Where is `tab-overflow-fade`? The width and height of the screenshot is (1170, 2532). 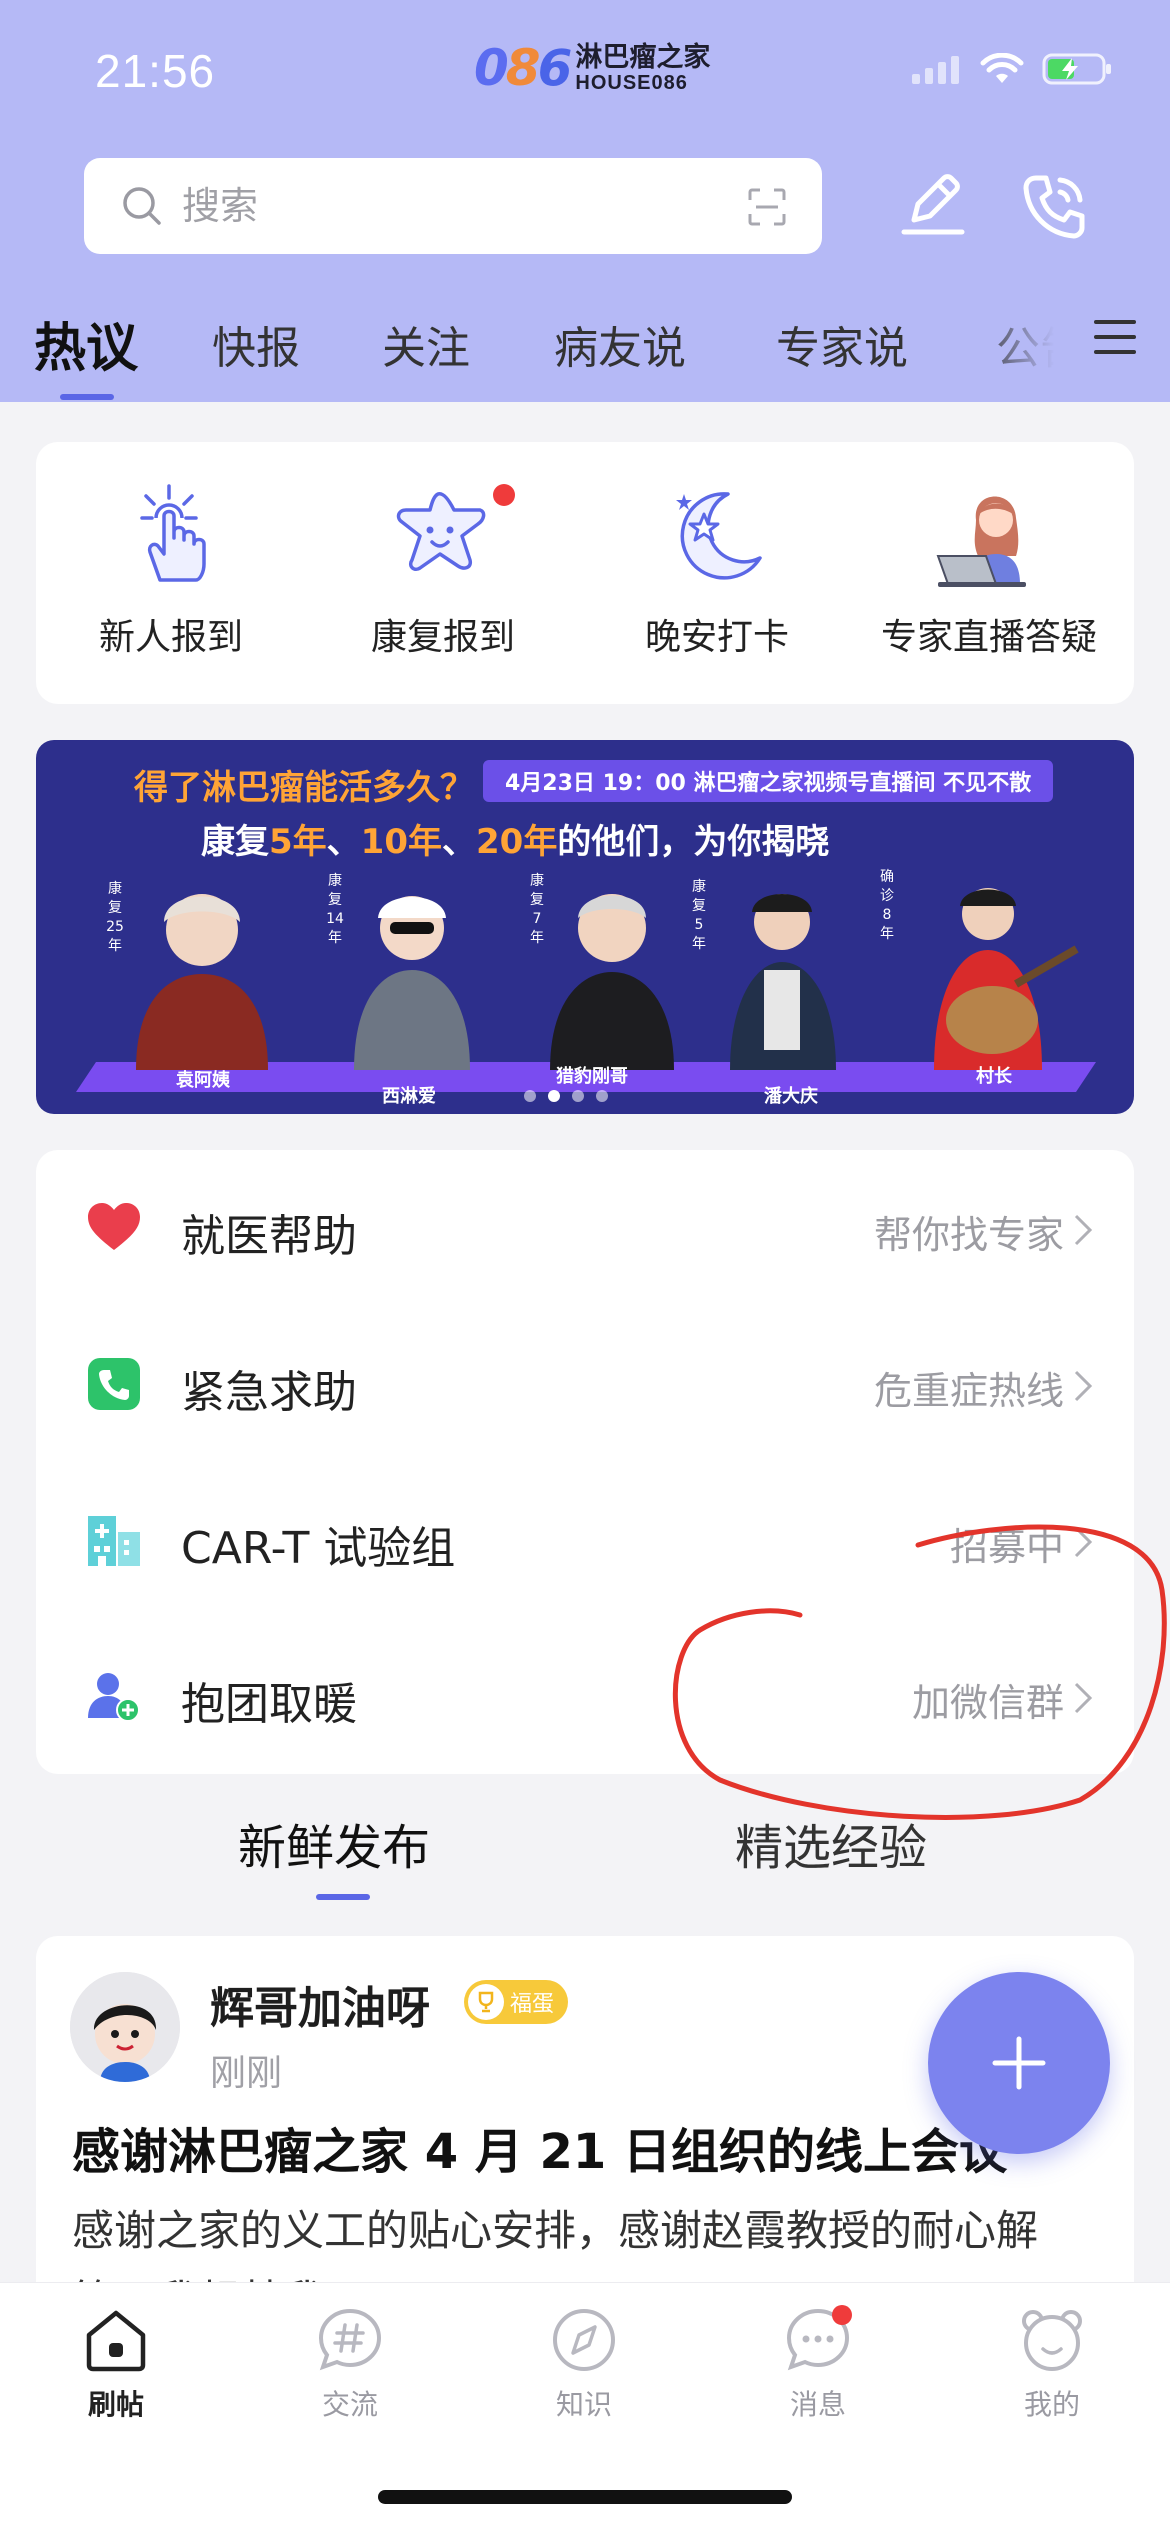
tab-overflow-fade is located at coordinates (1030, 350).